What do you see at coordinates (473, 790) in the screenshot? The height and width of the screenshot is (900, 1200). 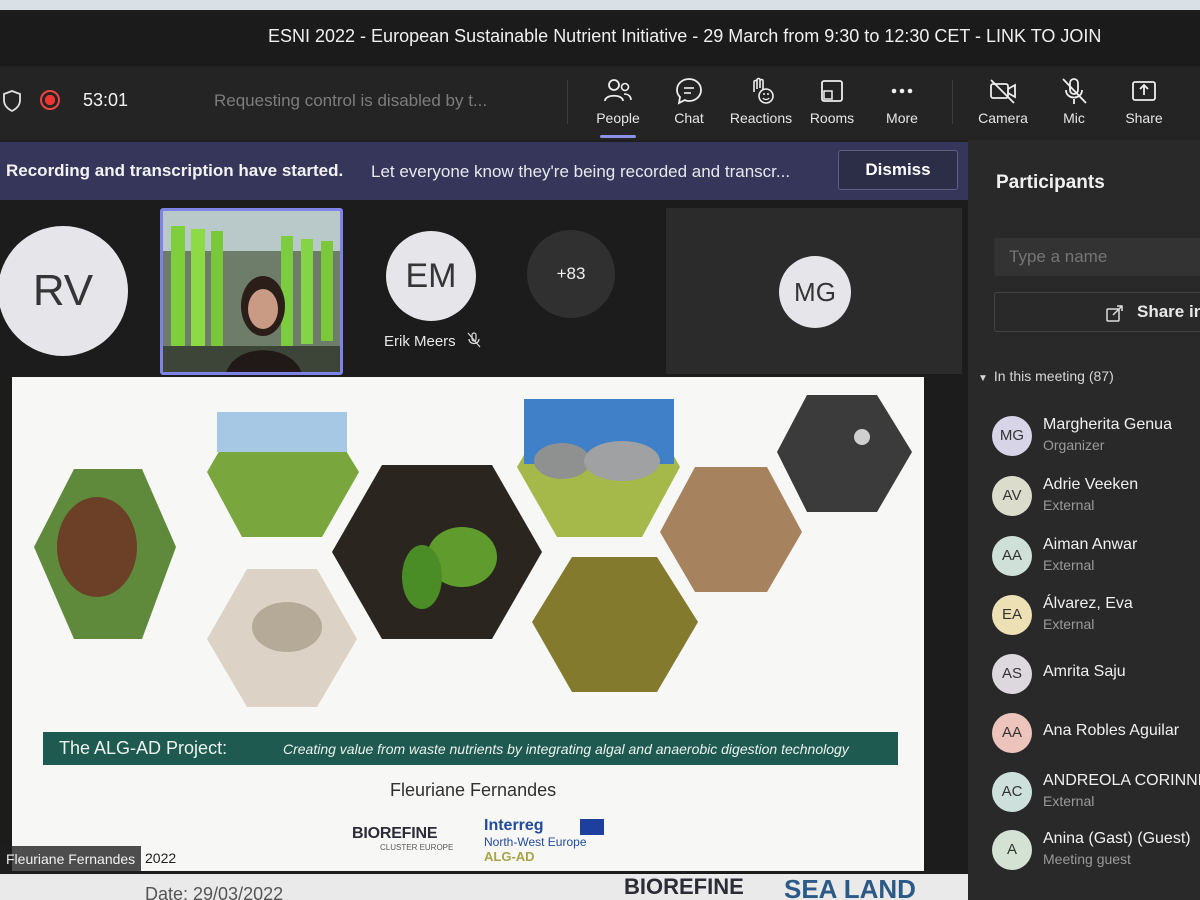 I see `slide-presenter-name: Fleuriane Fernandes` at bounding box center [473, 790].